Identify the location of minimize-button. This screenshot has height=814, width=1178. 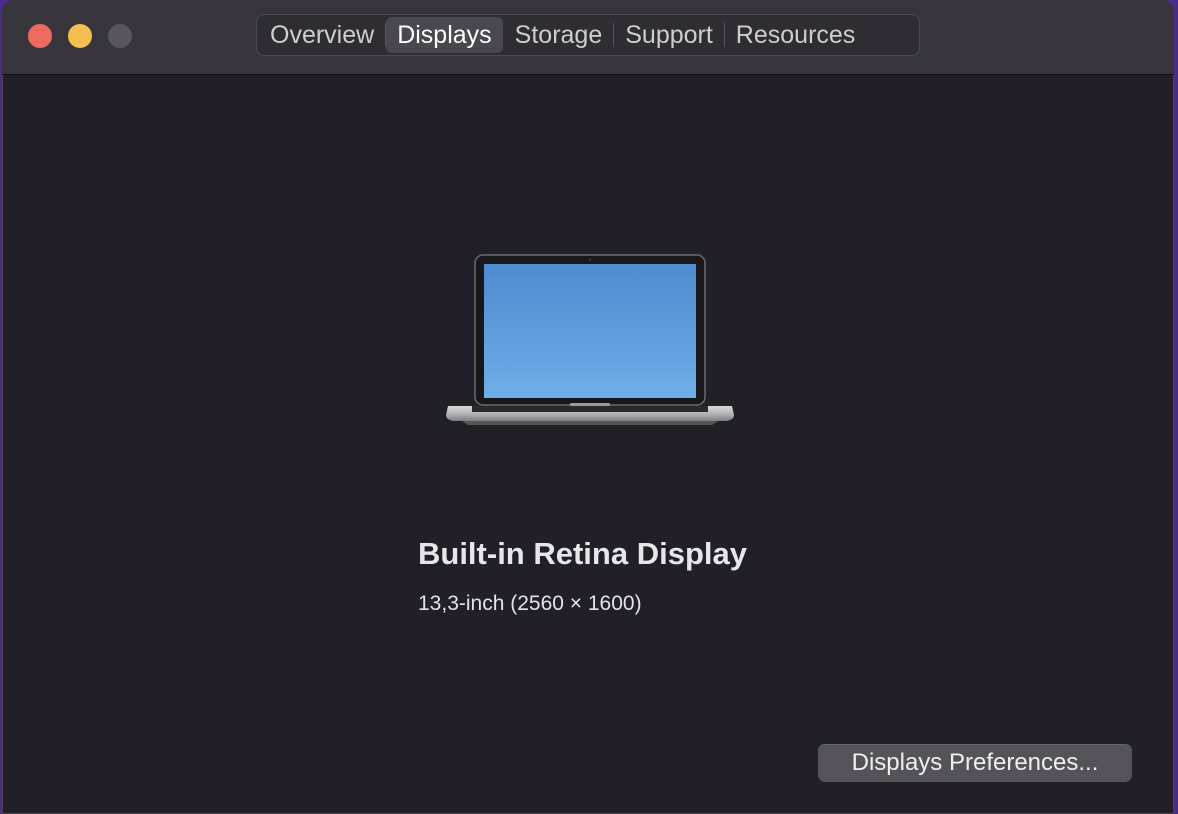
(80, 36).